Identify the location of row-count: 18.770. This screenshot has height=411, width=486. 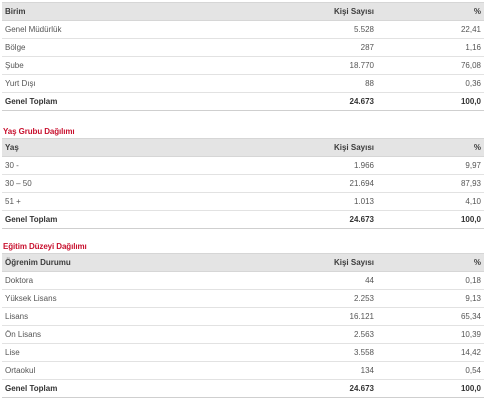
(327, 65).